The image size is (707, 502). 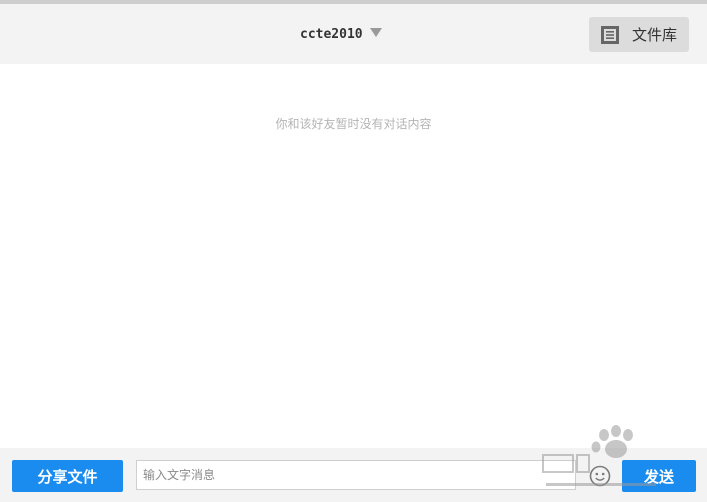 What do you see at coordinates (600, 476) in the screenshot?
I see `smiley-icon` at bounding box center [600, 476].